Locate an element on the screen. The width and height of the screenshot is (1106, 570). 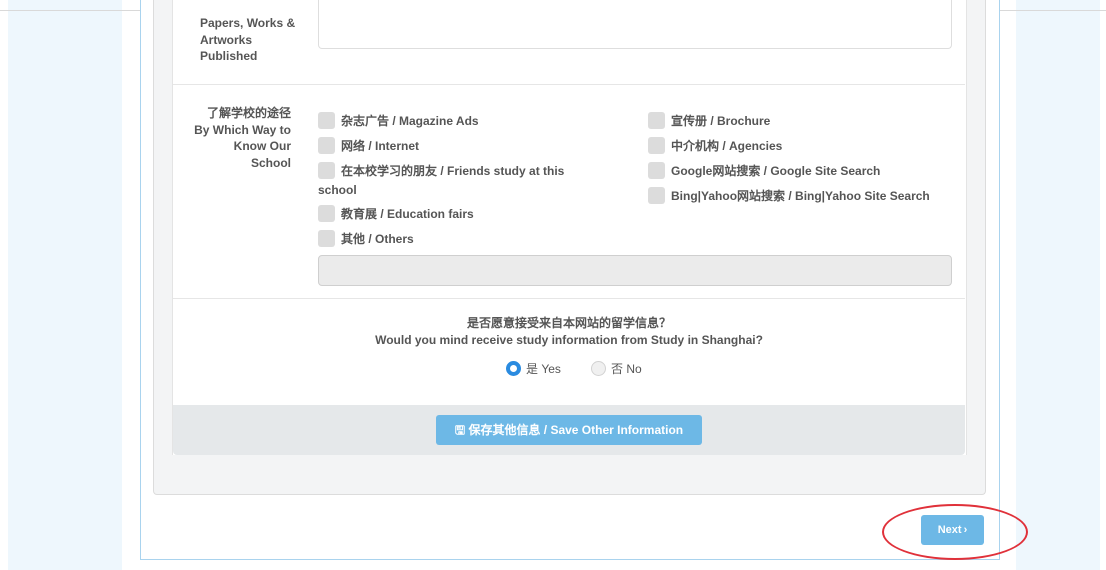
checkbox-agencies: 中介机构 / Agencies is located at coordinates (715, 145).